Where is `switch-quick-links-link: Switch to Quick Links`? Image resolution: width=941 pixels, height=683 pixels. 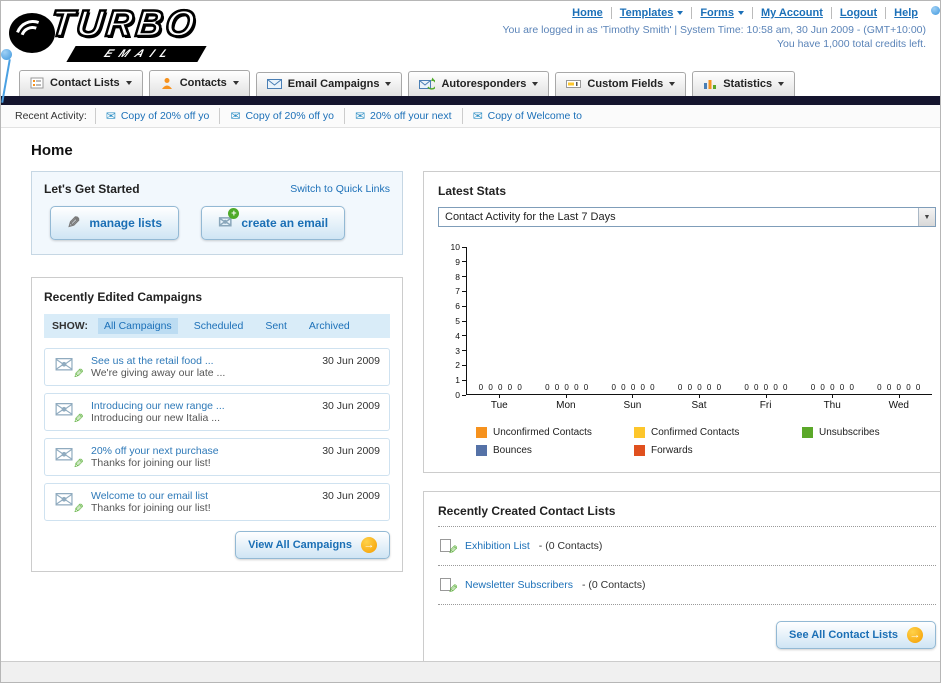
switch-quick-links-link: Switch to Quick Links is located at coordinates (340, 189).